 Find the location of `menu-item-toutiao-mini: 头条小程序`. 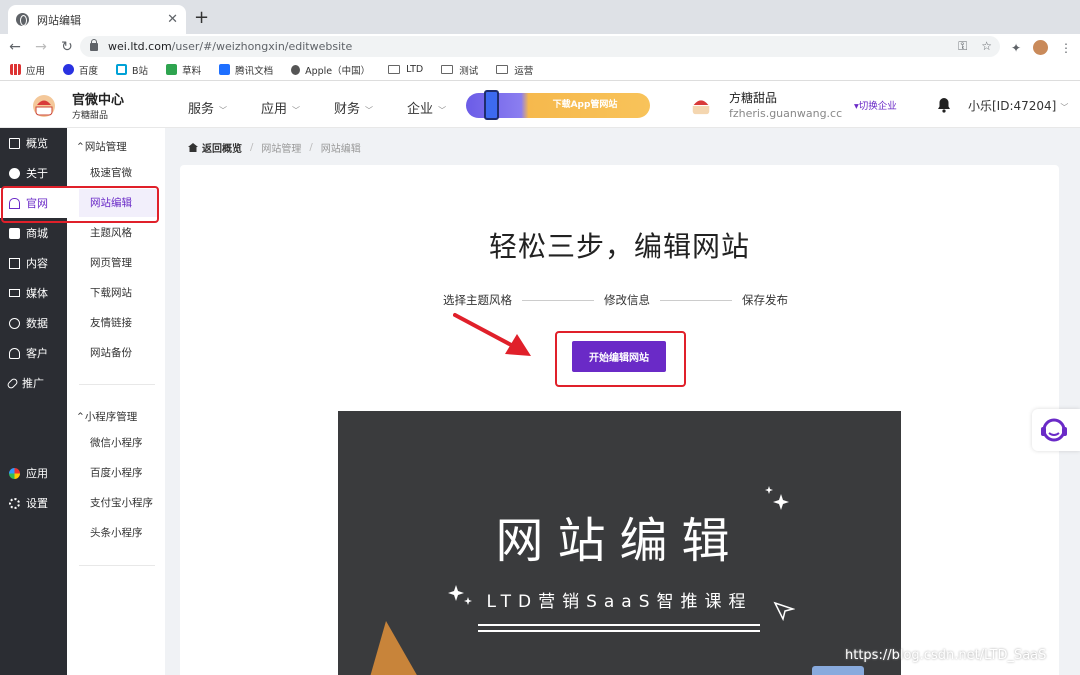

menu-item-toutiao-mini: 头条小程序 is located at coordinates (118, 533).